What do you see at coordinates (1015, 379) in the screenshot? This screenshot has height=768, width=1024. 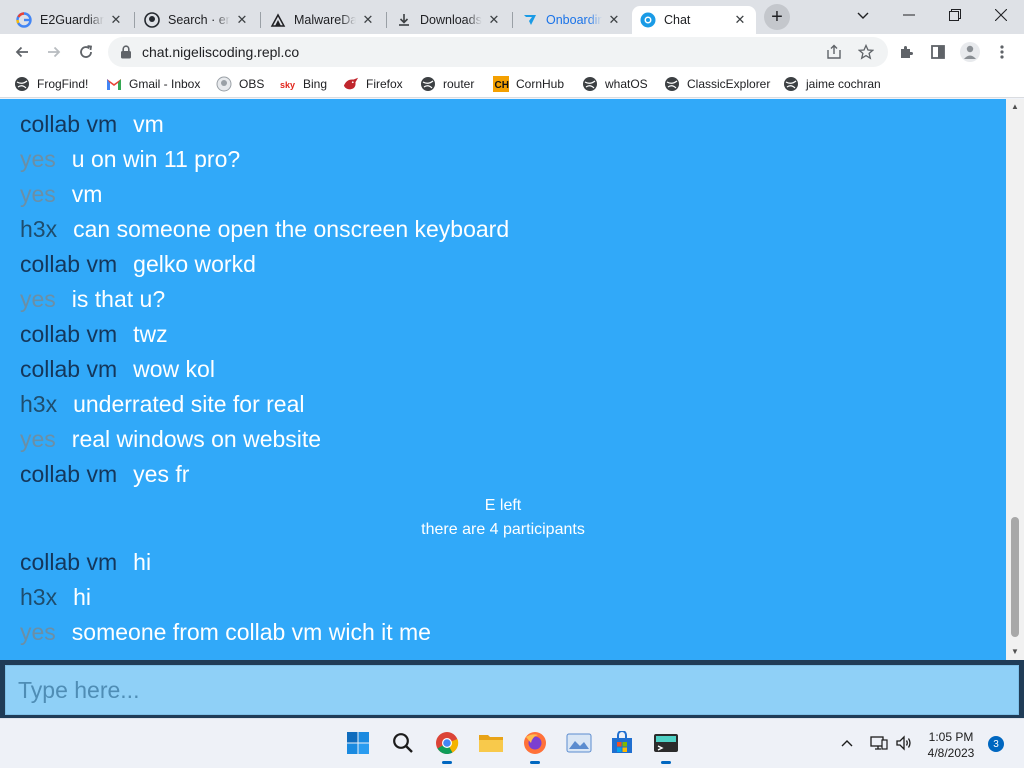 I see `chat-scrollbar: ▲ ▼` at bounding box center [1015, 379].